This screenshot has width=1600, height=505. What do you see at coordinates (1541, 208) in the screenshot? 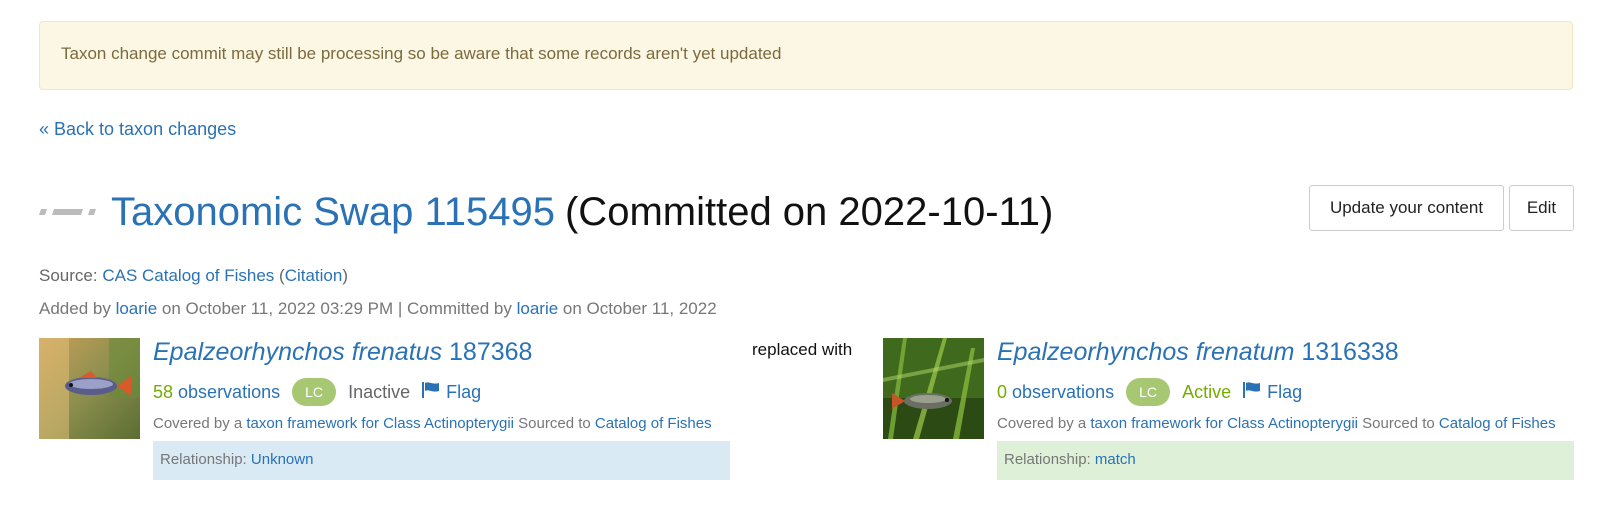
I see `edit-button: Edit` at bounding box center [1541, 208].